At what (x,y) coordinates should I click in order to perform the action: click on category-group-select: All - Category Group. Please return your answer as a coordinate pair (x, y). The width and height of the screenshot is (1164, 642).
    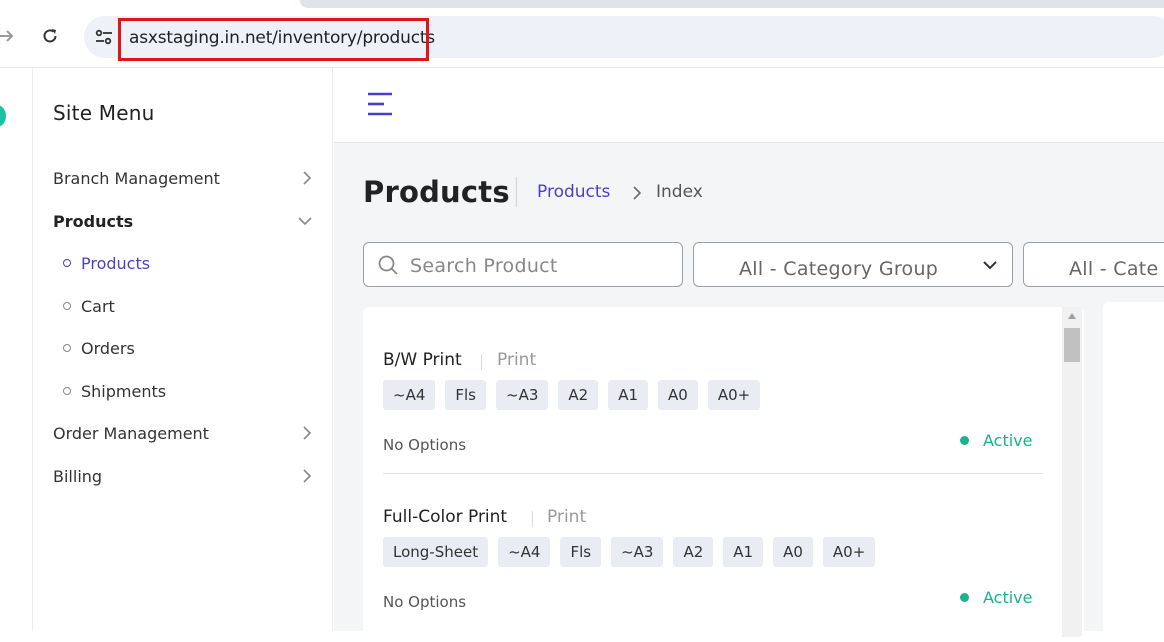
    Looking at the image, I should click on (853, 264).